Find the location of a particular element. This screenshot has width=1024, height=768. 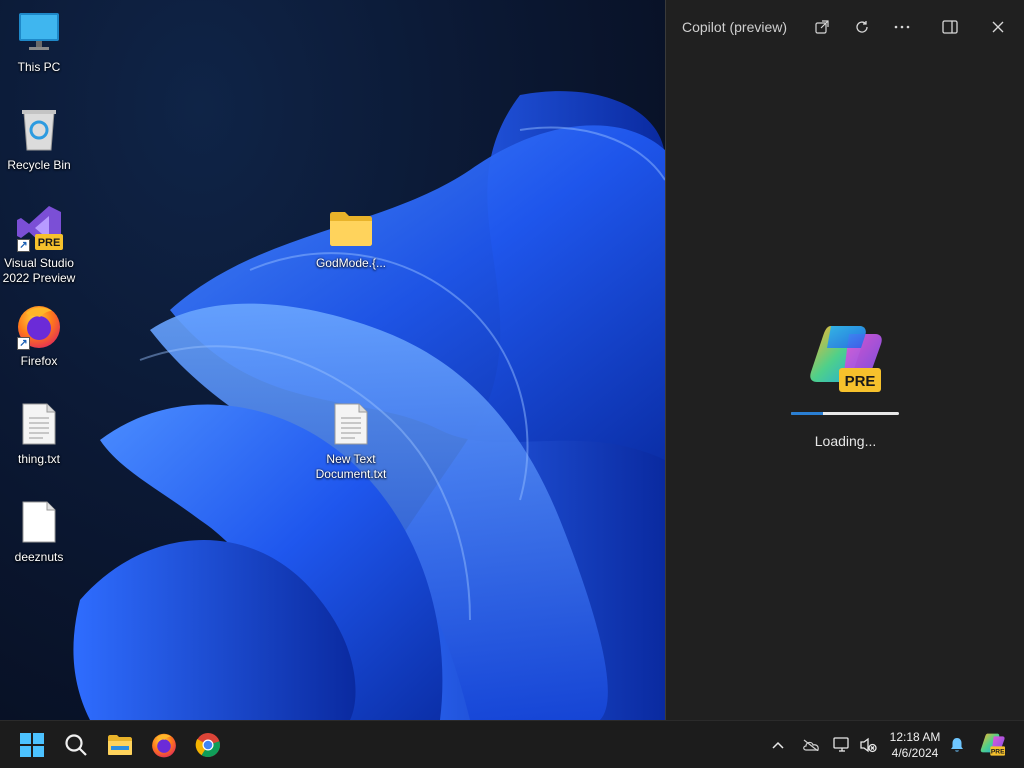

file-explorer-icon is located at coordinates (120, 745).